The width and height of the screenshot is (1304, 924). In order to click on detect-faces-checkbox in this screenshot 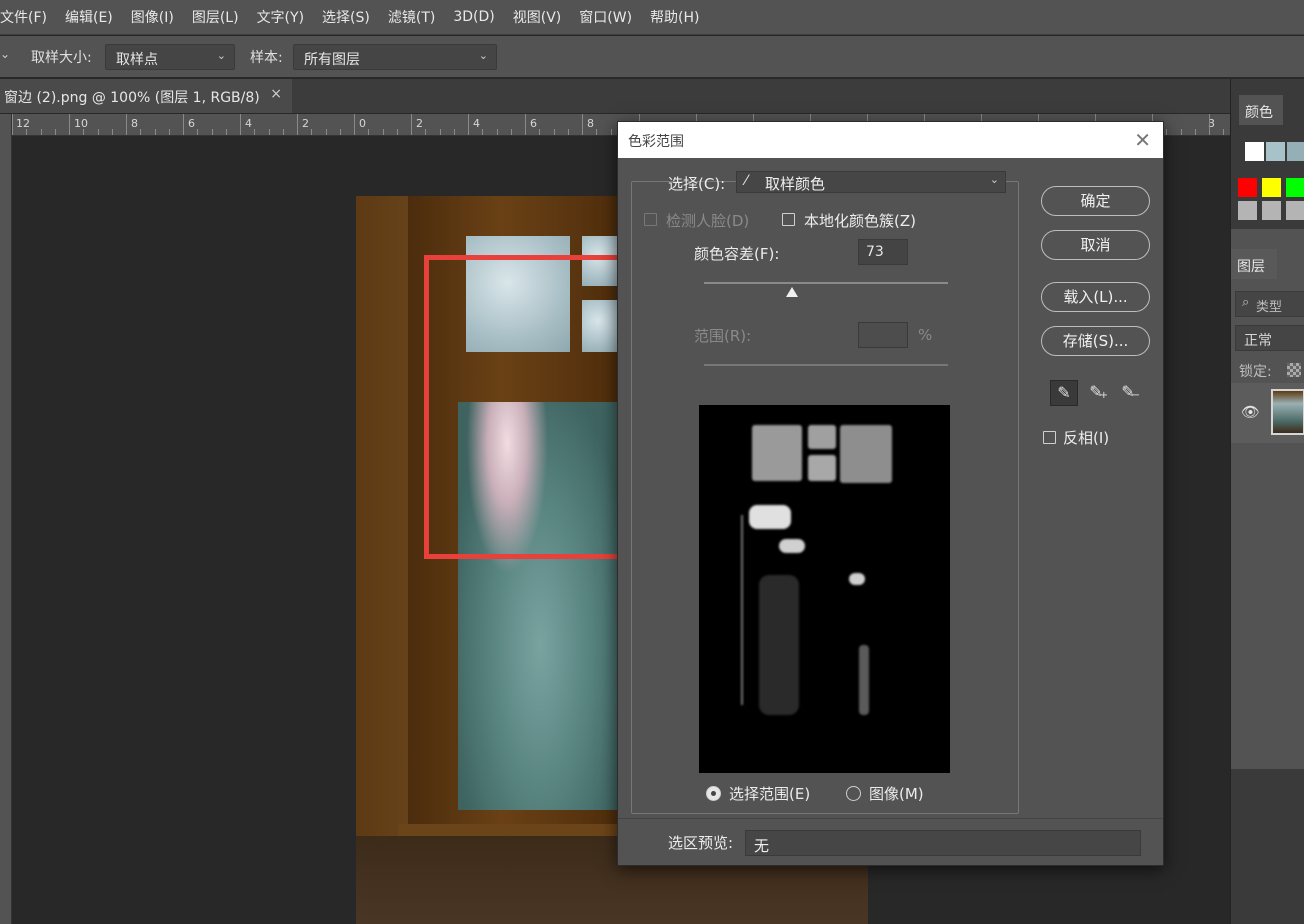, I will do `click(650, 219)`.